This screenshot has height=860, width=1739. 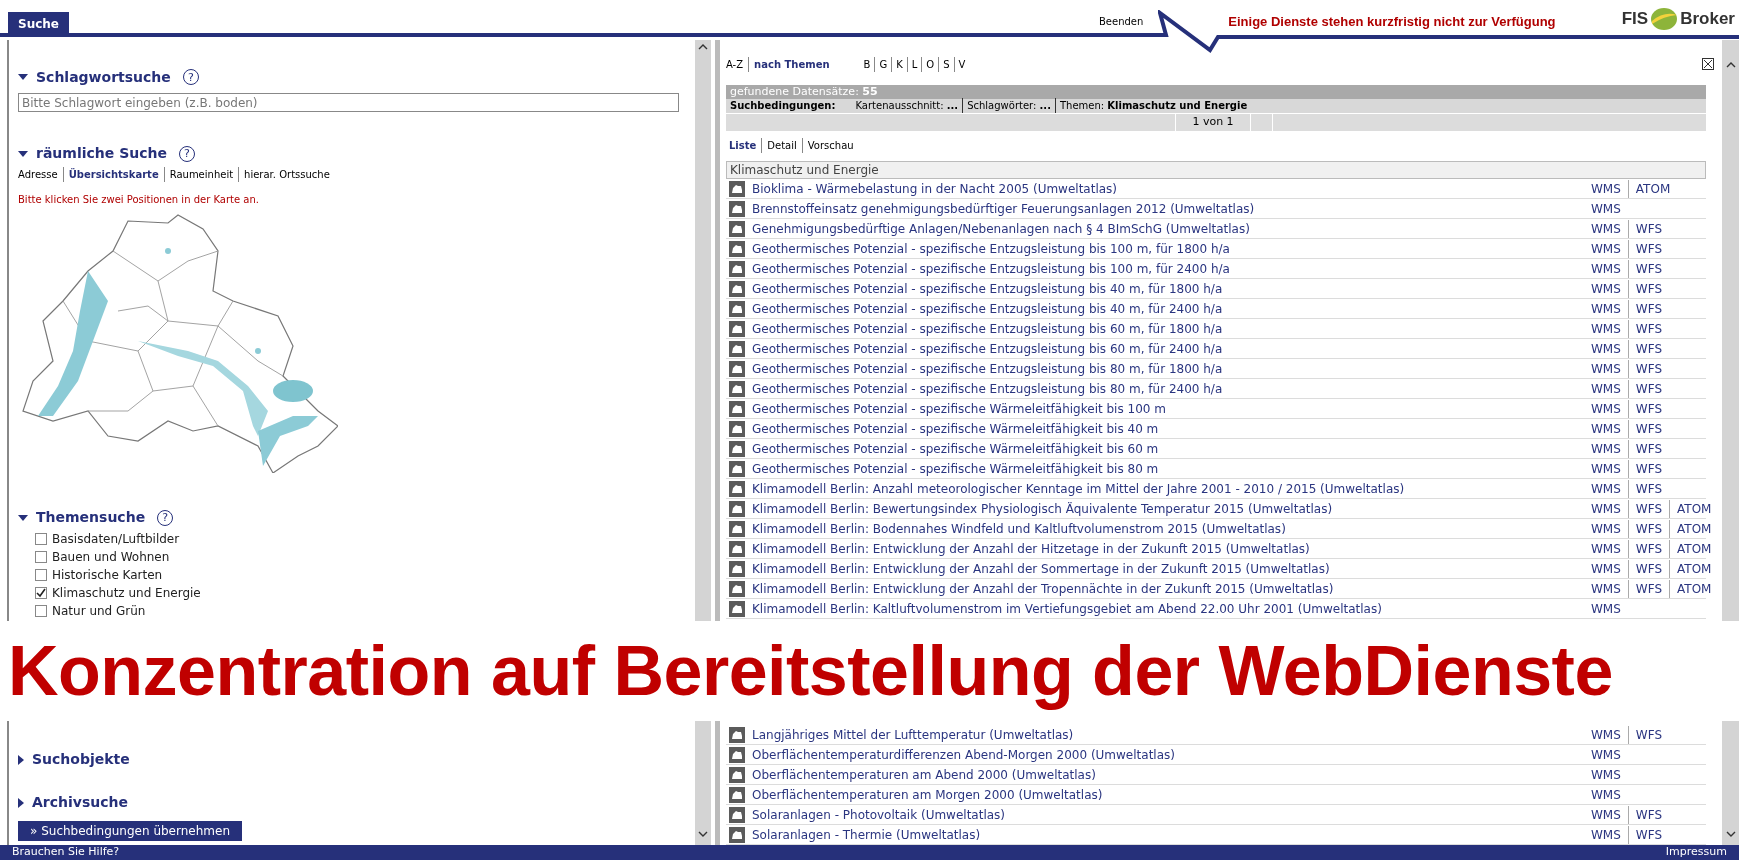 I want to click on result-row: Langjähriges Mittel der Lufttemperatur (Umweltatlas) WMS WFS, so click(x=1216, y=735).